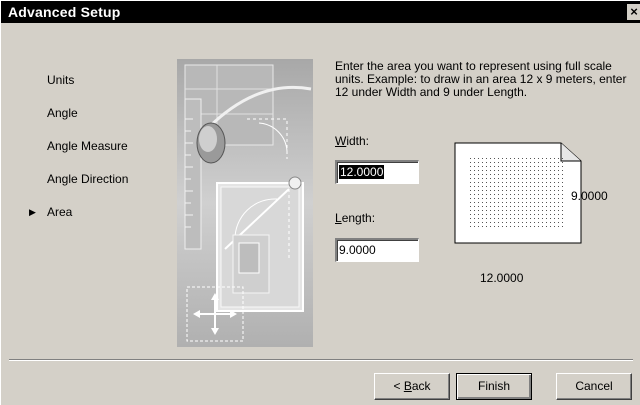 This screenshot has width=640, height=405. I want to click on close-icon: ×, so click(634, 11).